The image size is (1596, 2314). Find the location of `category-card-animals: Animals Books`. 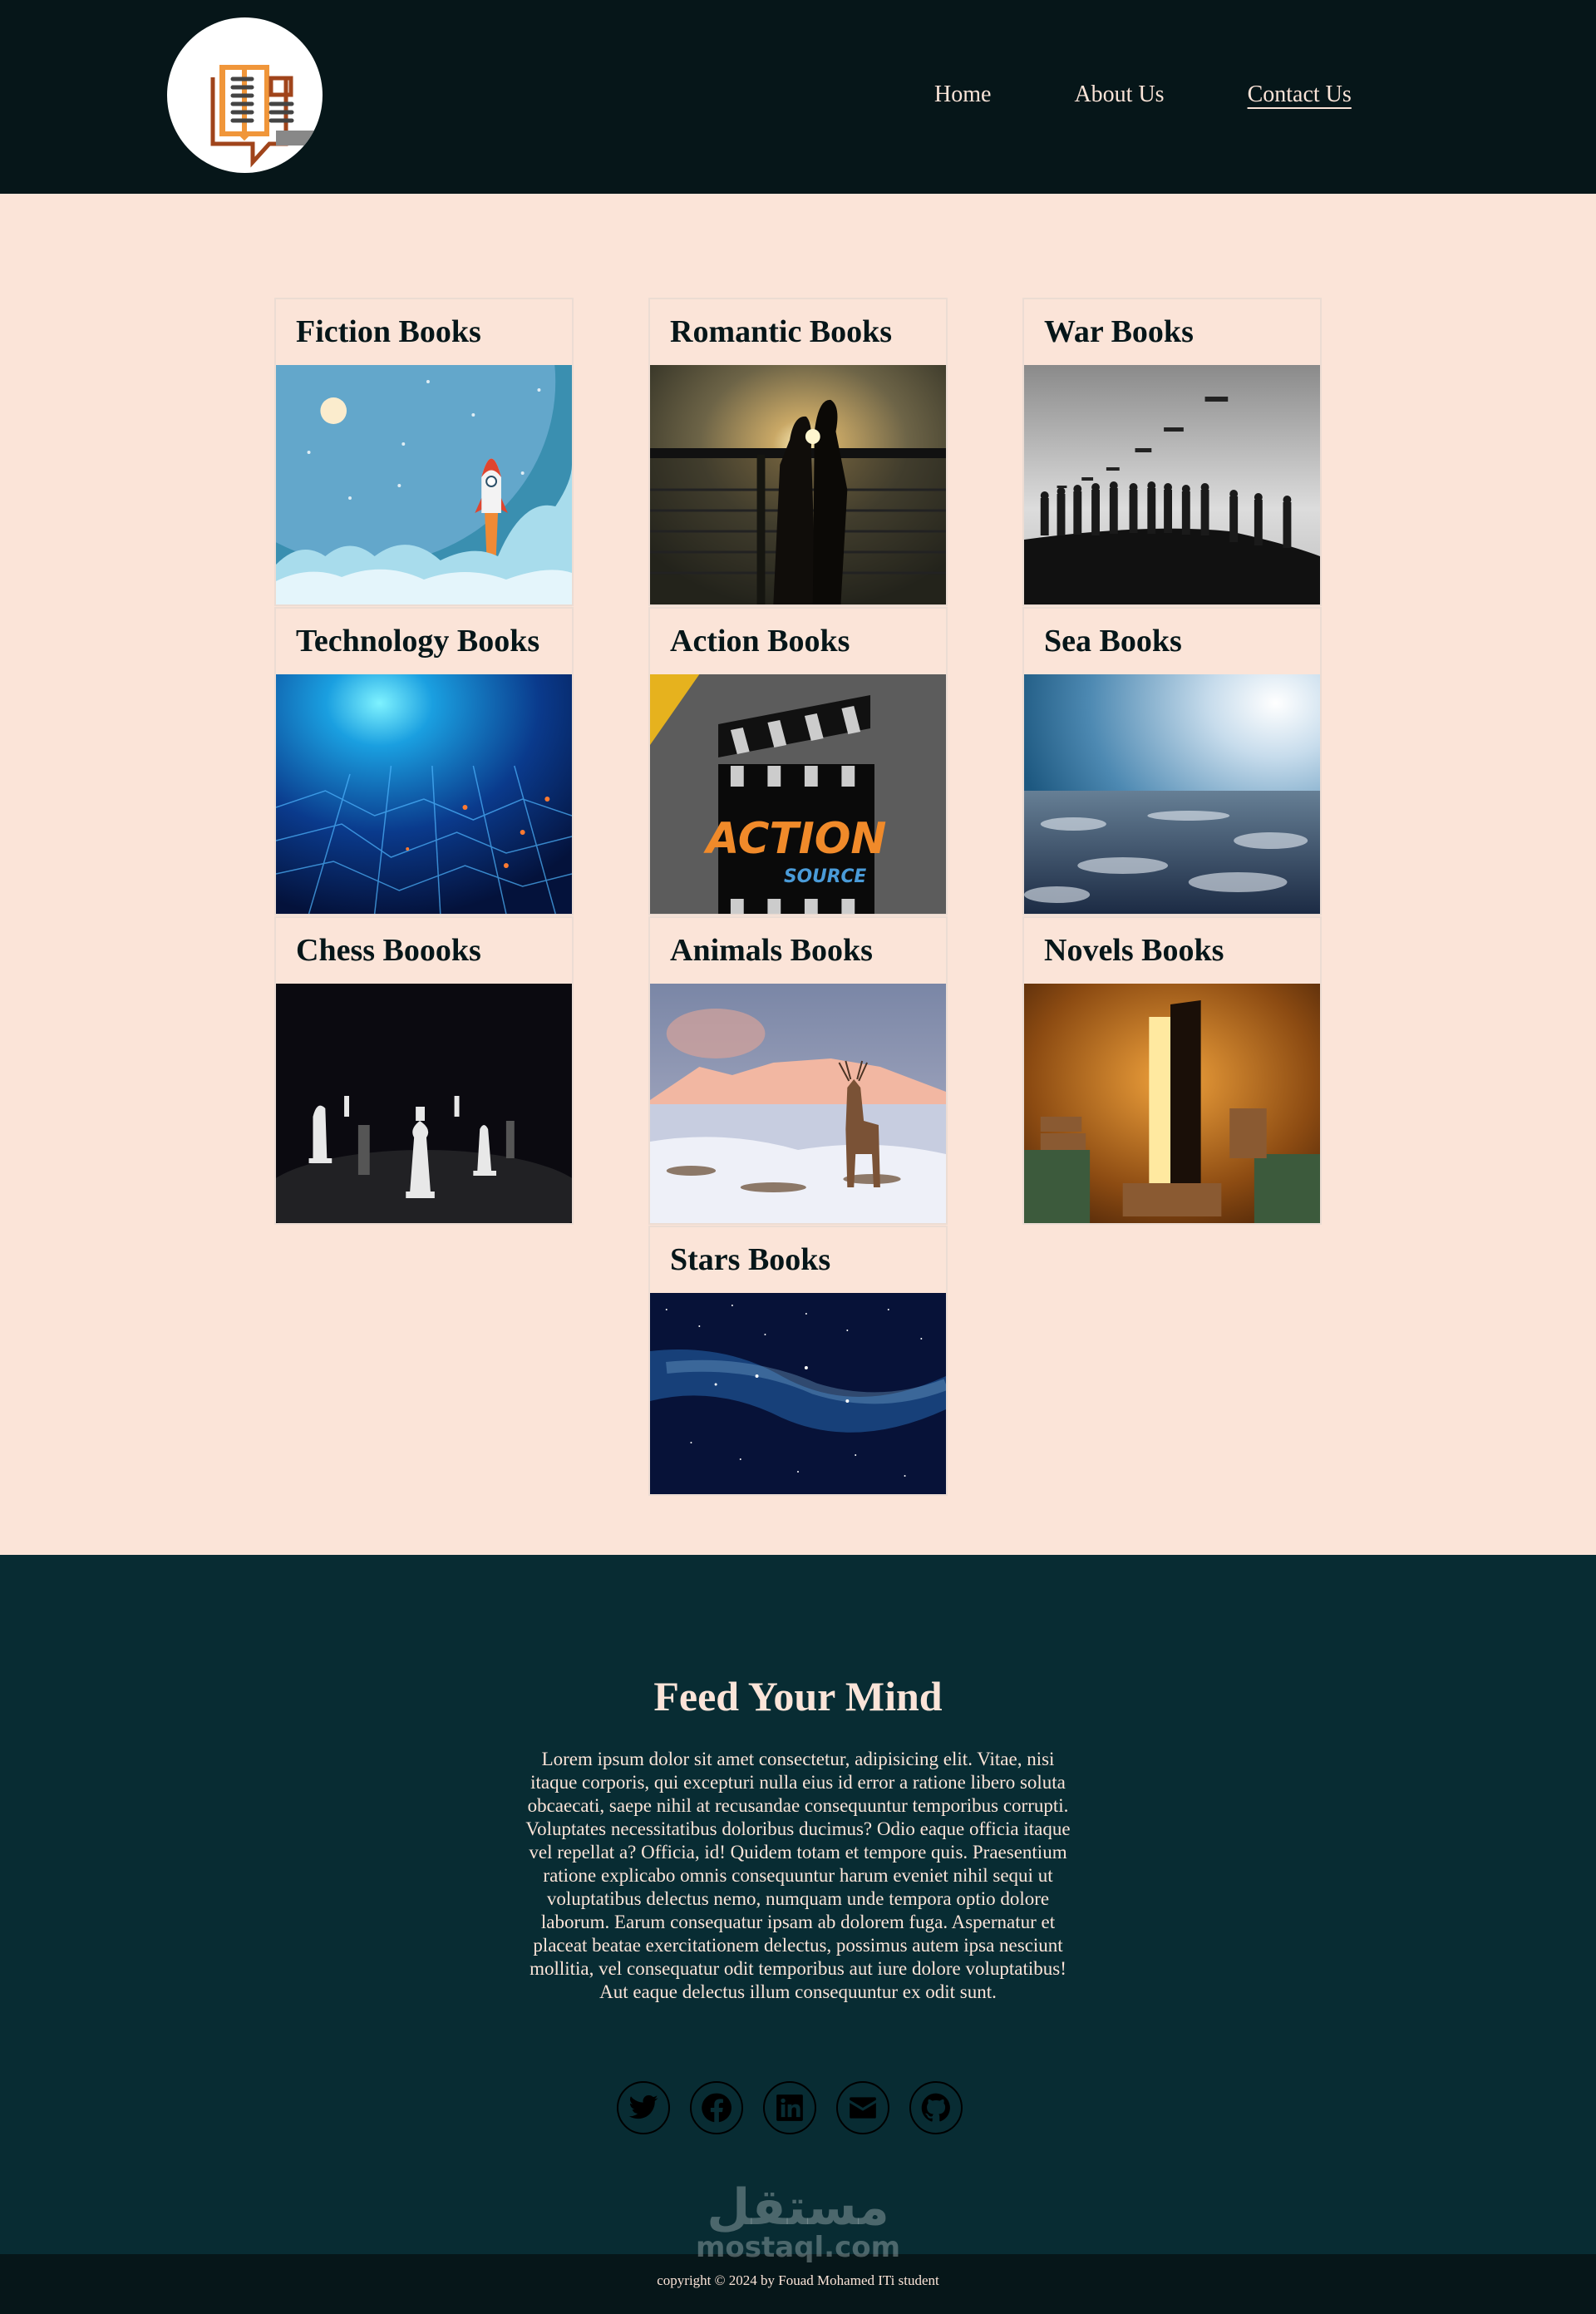

category-card-animals: Animals Books is located at coordinates (798, 1071).